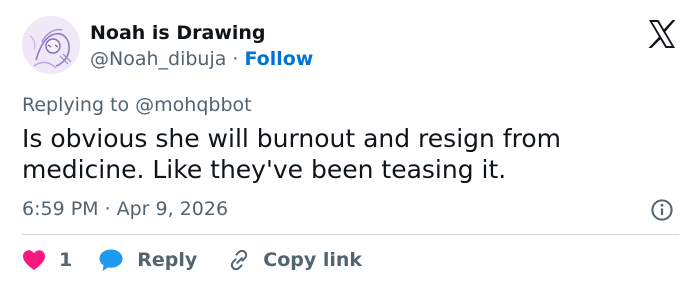 The image size is (700, 287). What do you see at coordinates (158, 59) in the screenshot?
I see `author-handle: @Noah_dibuja` at bounding box center [158, 59].